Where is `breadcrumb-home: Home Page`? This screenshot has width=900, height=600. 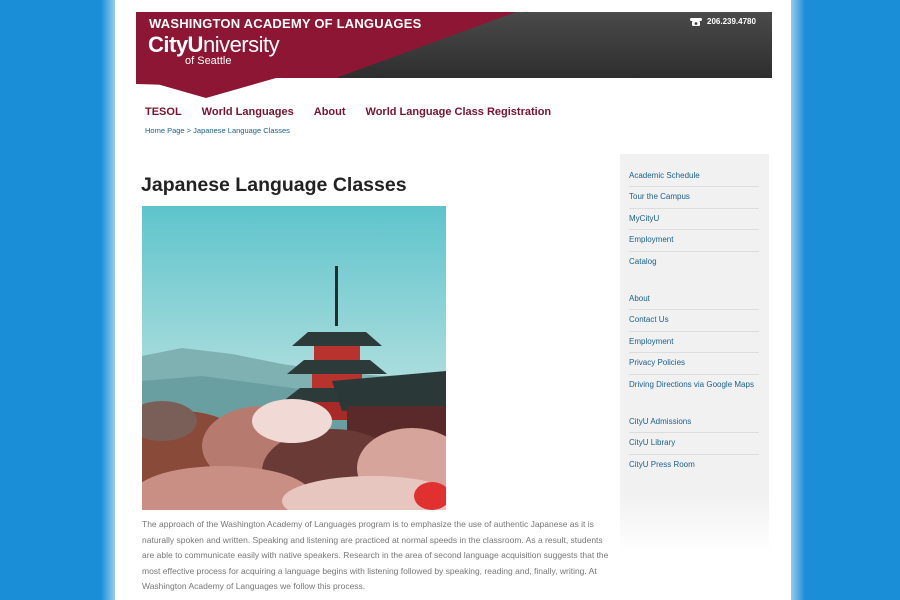
breadcrumb-home: Home Page is located at coordinates (165, 130).